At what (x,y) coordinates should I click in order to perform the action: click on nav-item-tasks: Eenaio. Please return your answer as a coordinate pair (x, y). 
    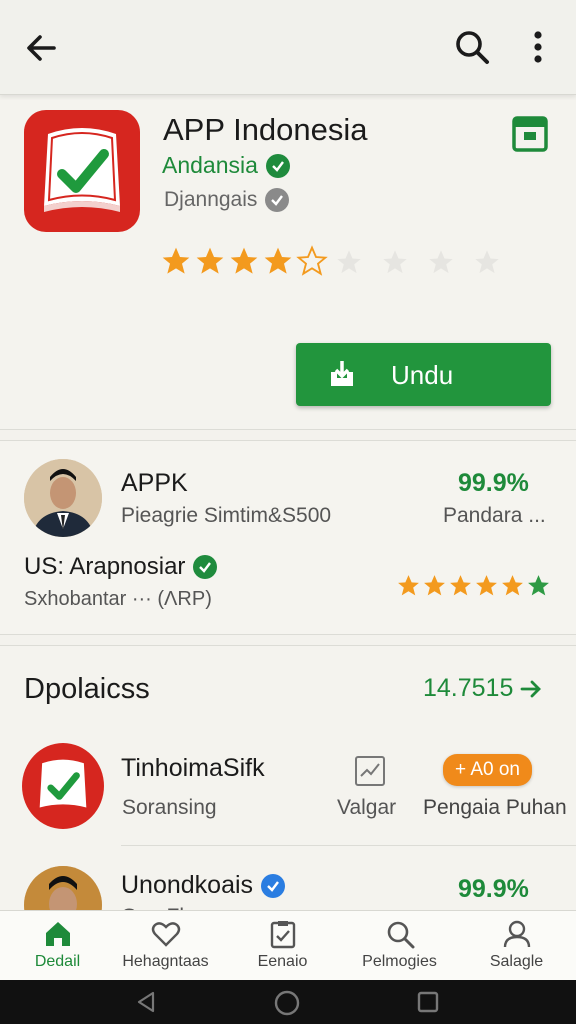
    Looking at the image, I should click on (282, 948).